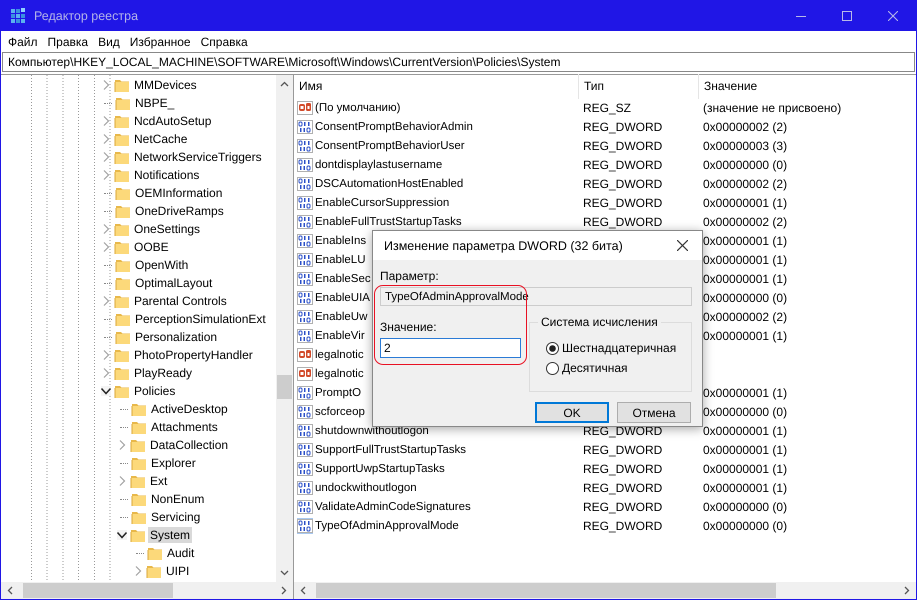 This screenshot has height=600, width=917. Describe the element at coordinates (173, 283) in the screenshot. I see `tree-item: OptimalLayout` at that location.